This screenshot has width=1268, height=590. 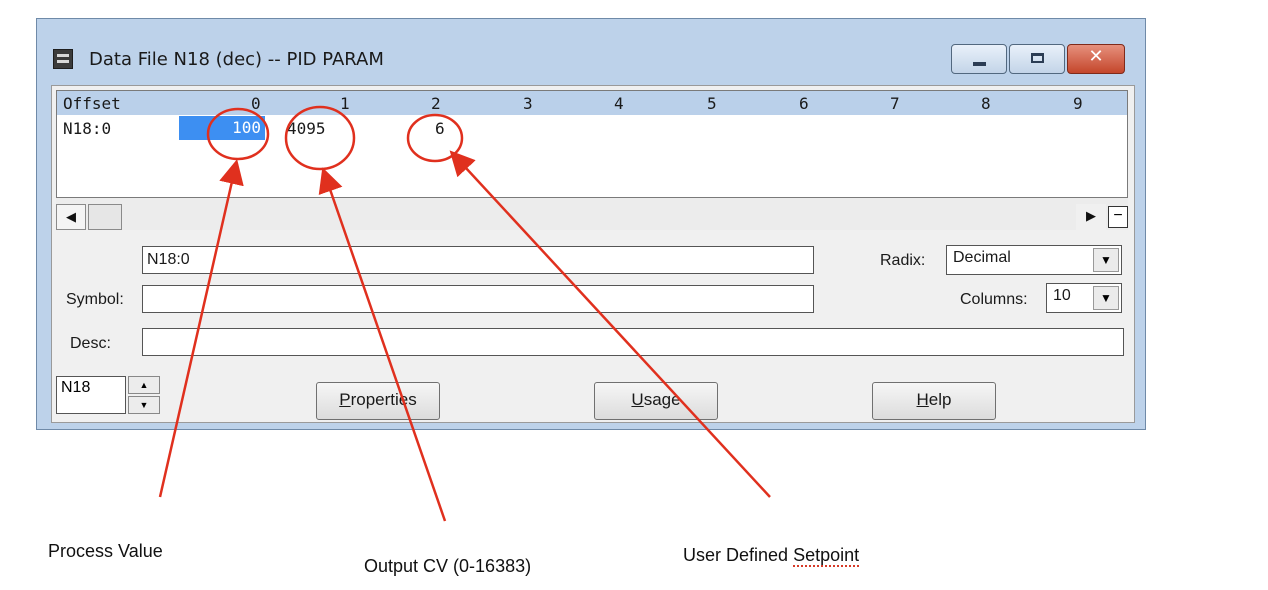 I want to click on output-cv-circle, so click(x=320, y=138).